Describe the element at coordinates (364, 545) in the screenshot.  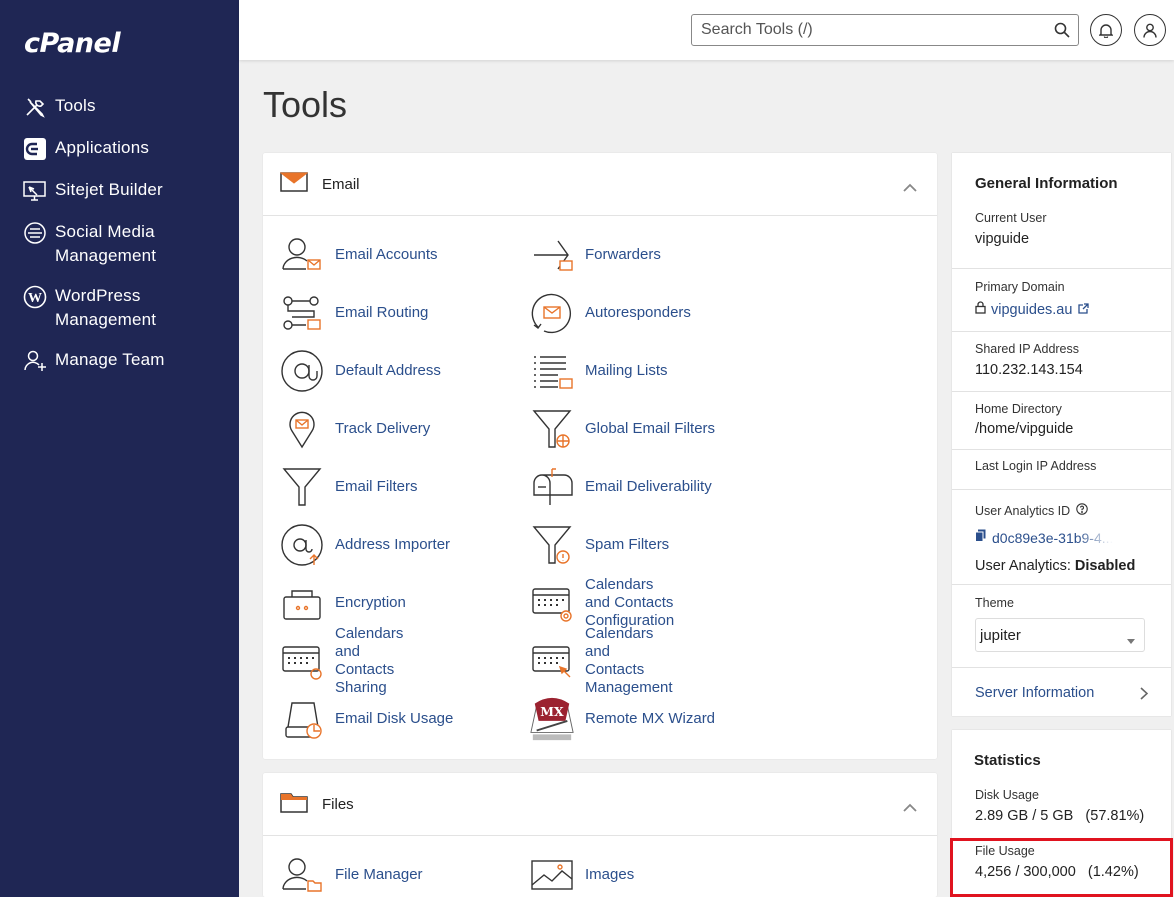
I see `tool-address-importer: Address Importer` at that location.